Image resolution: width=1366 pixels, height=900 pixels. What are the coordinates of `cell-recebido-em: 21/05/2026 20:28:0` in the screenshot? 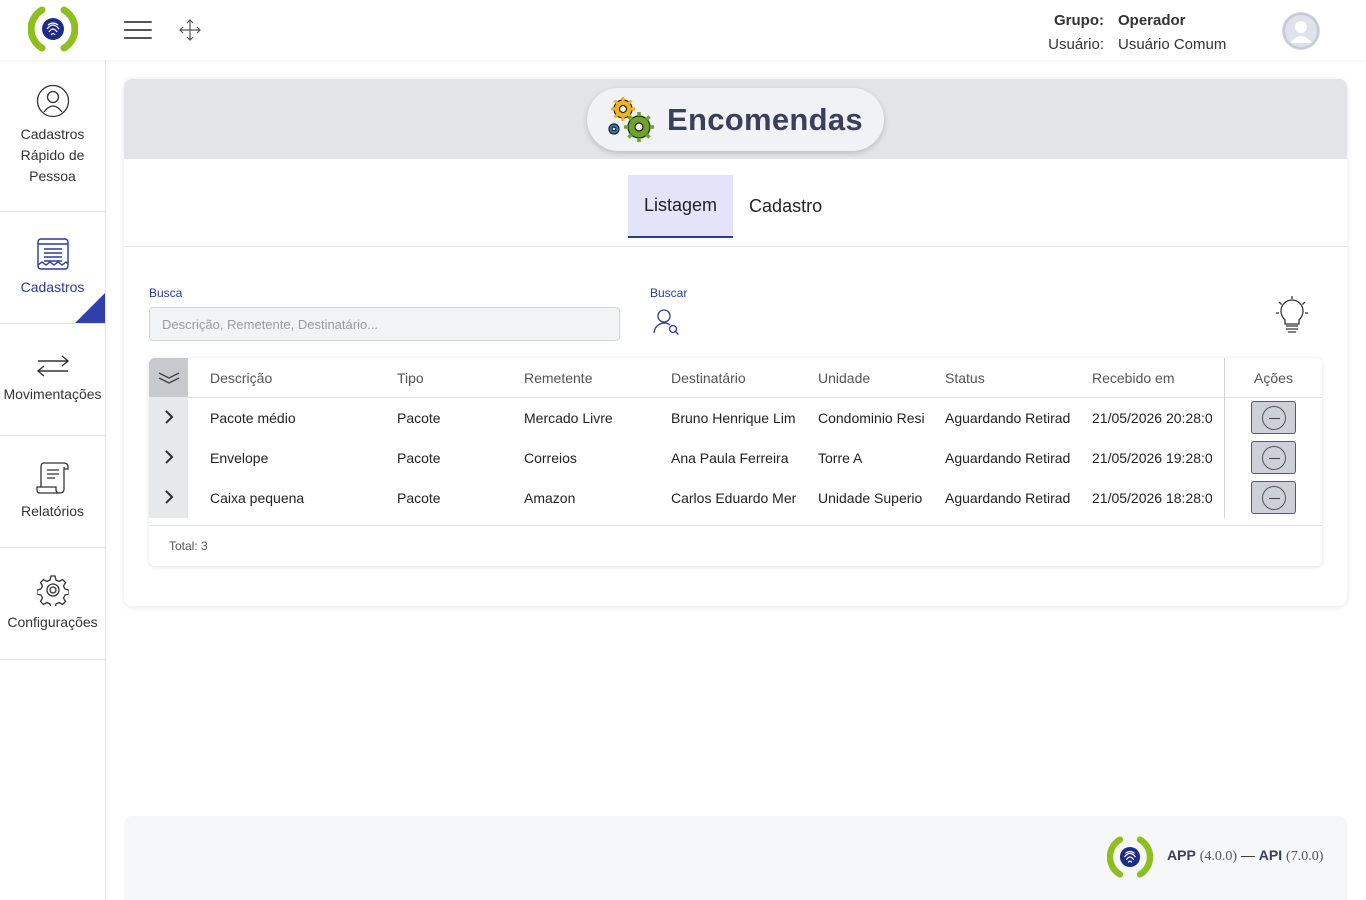 It's located at (1152, 418).